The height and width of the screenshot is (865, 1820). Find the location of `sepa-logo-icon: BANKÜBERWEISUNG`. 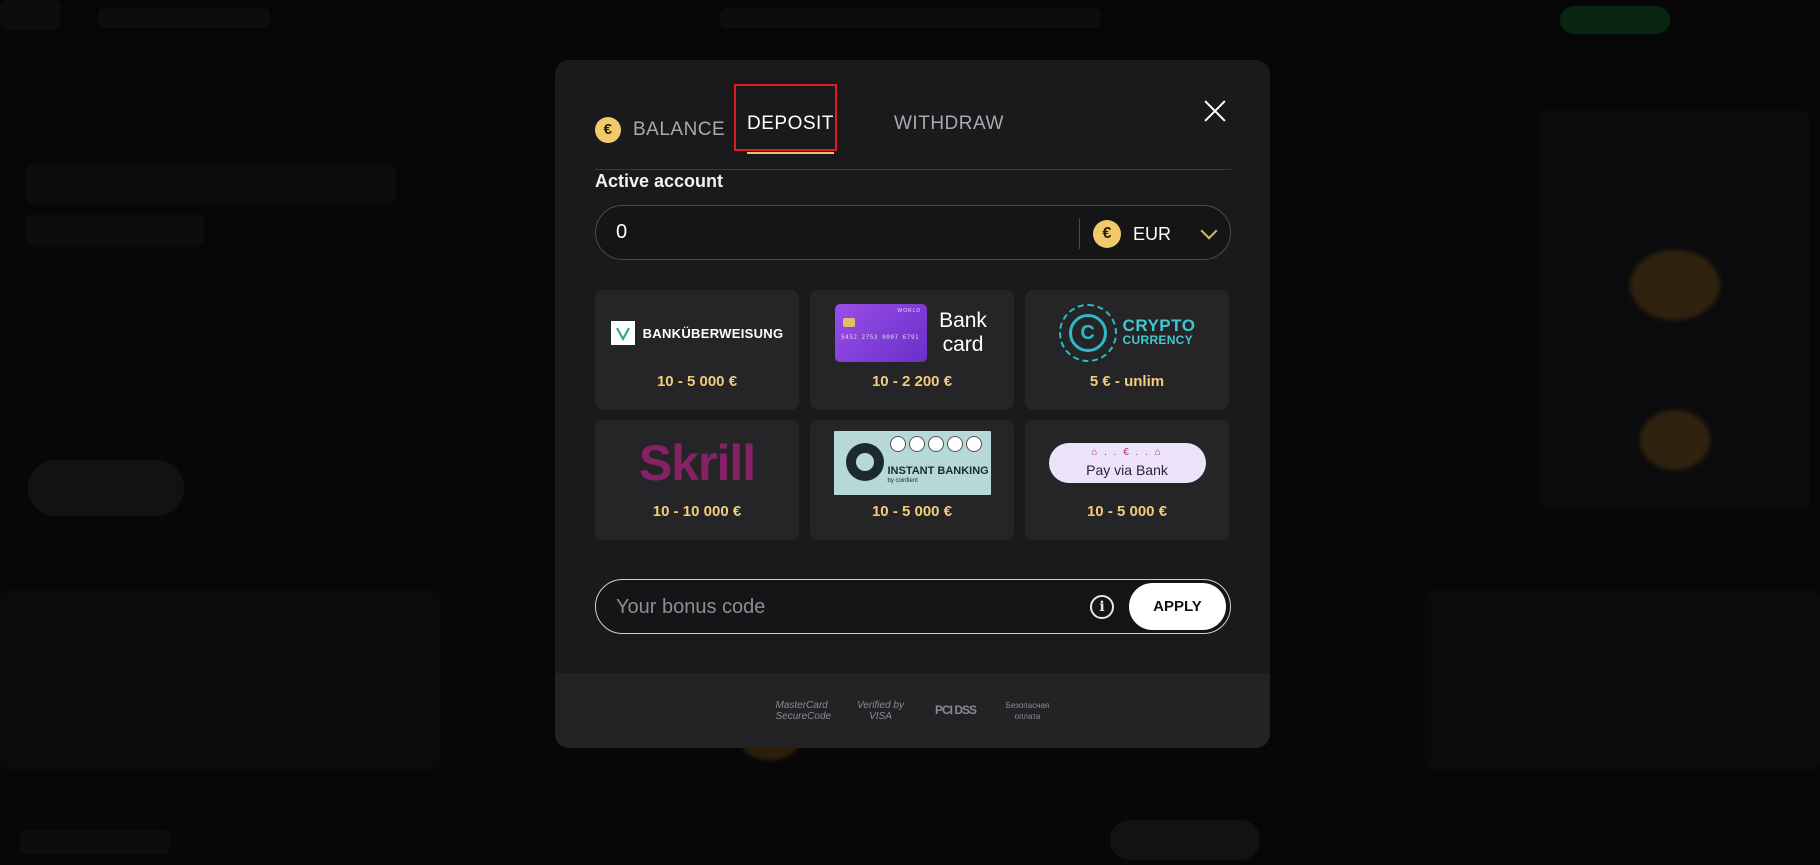

sepa-logo-icon: BANKÜBERWEISUNG is located at coordinates (697, 333).